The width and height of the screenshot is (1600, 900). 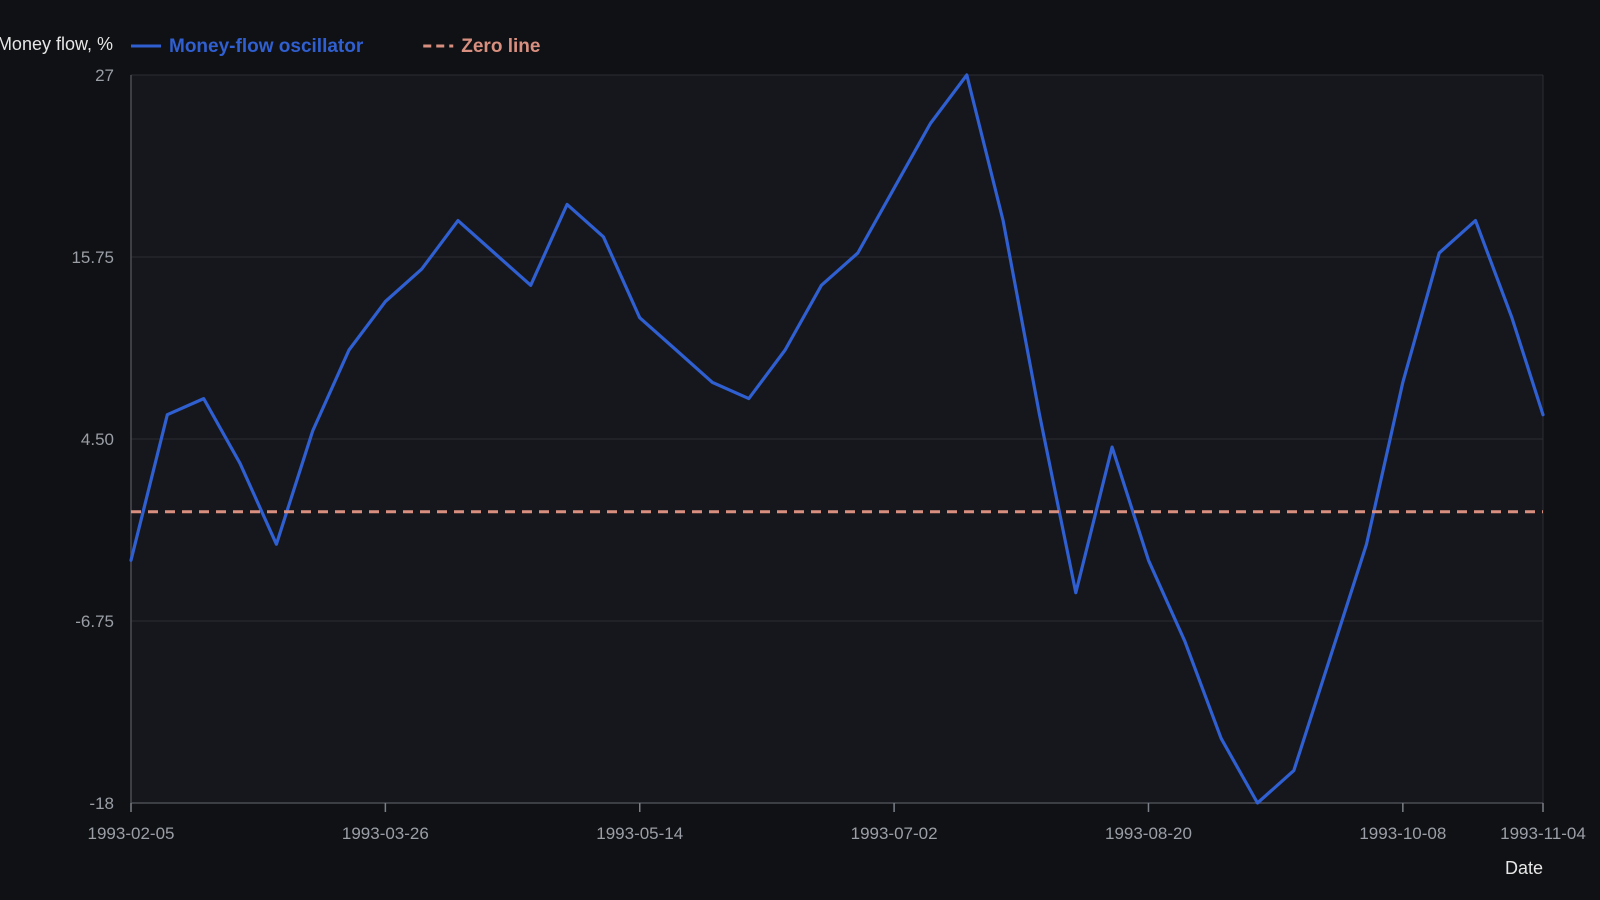 What do you see at coordinates (97, 439) in the screenshot?
I see `y-tick-label: 4.50` at bounding box center [97, 439].